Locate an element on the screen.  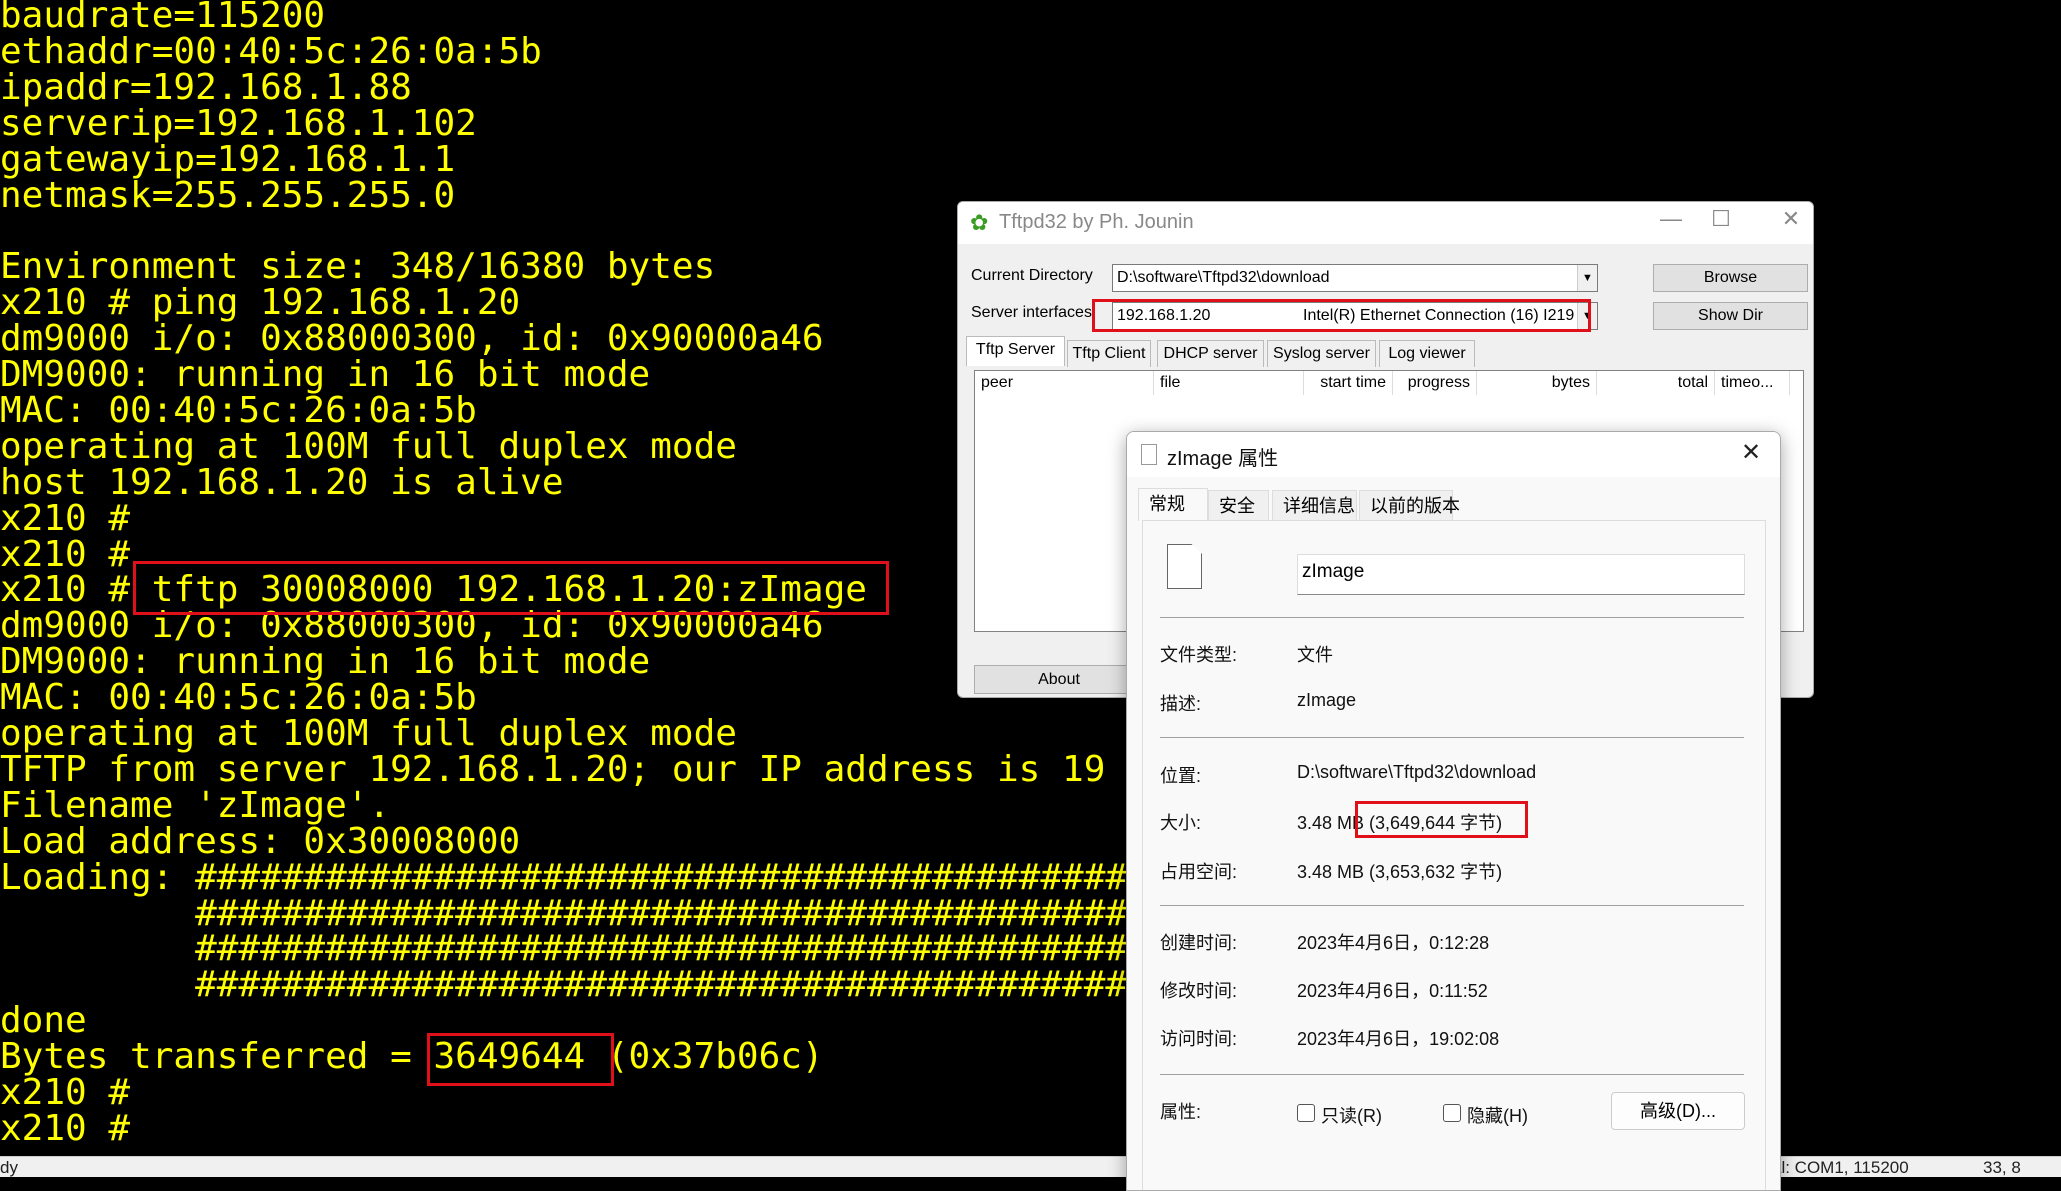
tab-tftp-server: Tftp Server is located at coordinates (1015, 351).